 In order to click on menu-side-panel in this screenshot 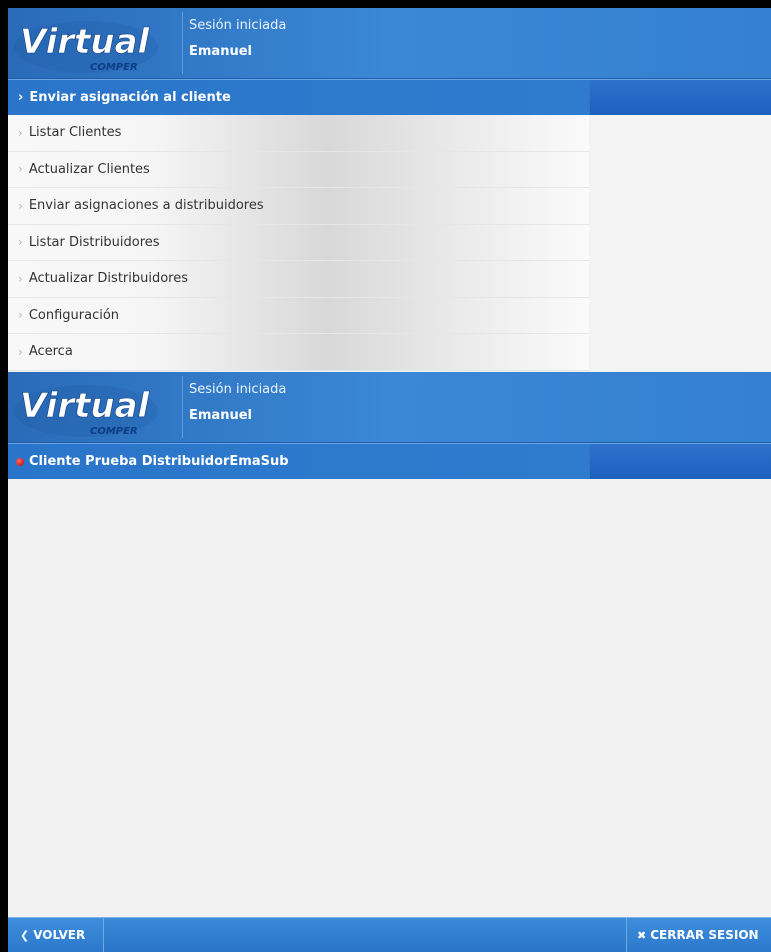, I will do `click(680, 244)`.